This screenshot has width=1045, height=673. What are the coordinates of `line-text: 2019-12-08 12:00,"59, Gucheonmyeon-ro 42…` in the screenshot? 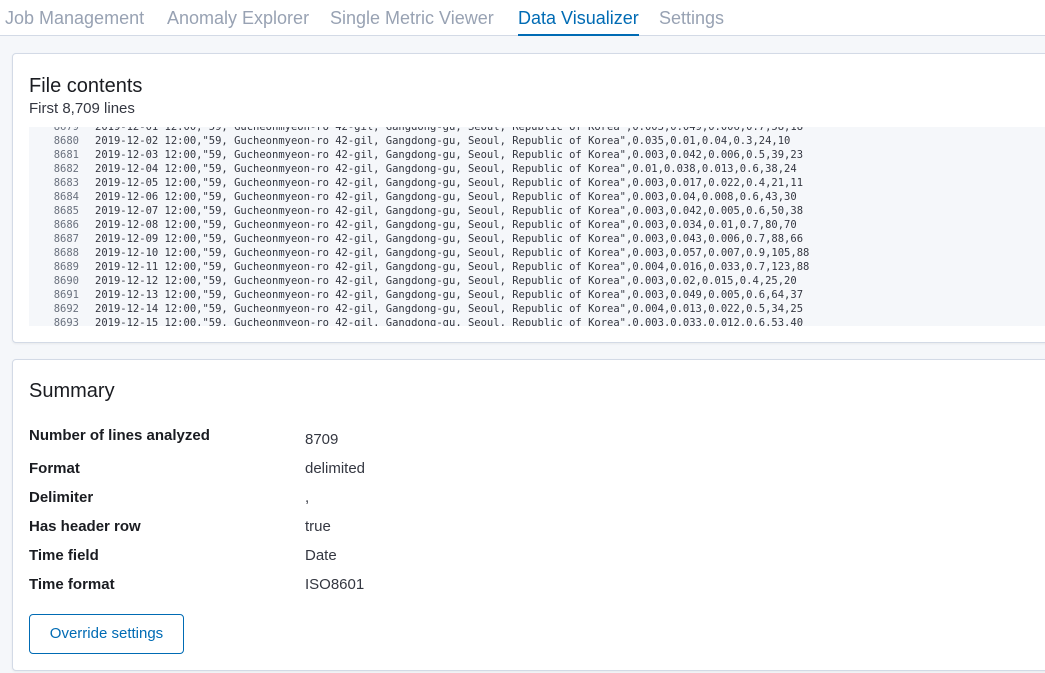 It's located at (446, 225).